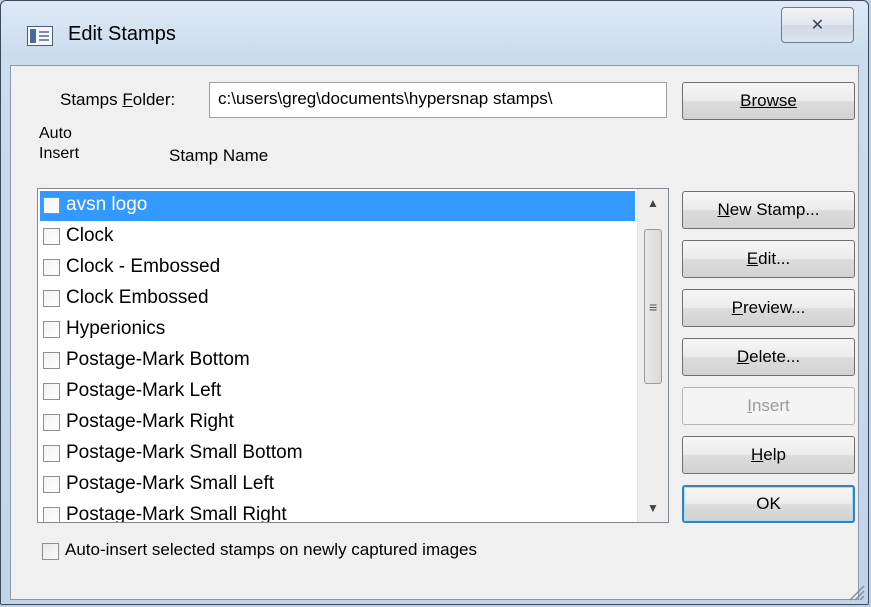 The height and width of the screenshot is (607, 871). What do you see at coordinates (653, 508) in the screenshot?
I see `down-arrow-icon: ▼` at bounding box center [653, 508].